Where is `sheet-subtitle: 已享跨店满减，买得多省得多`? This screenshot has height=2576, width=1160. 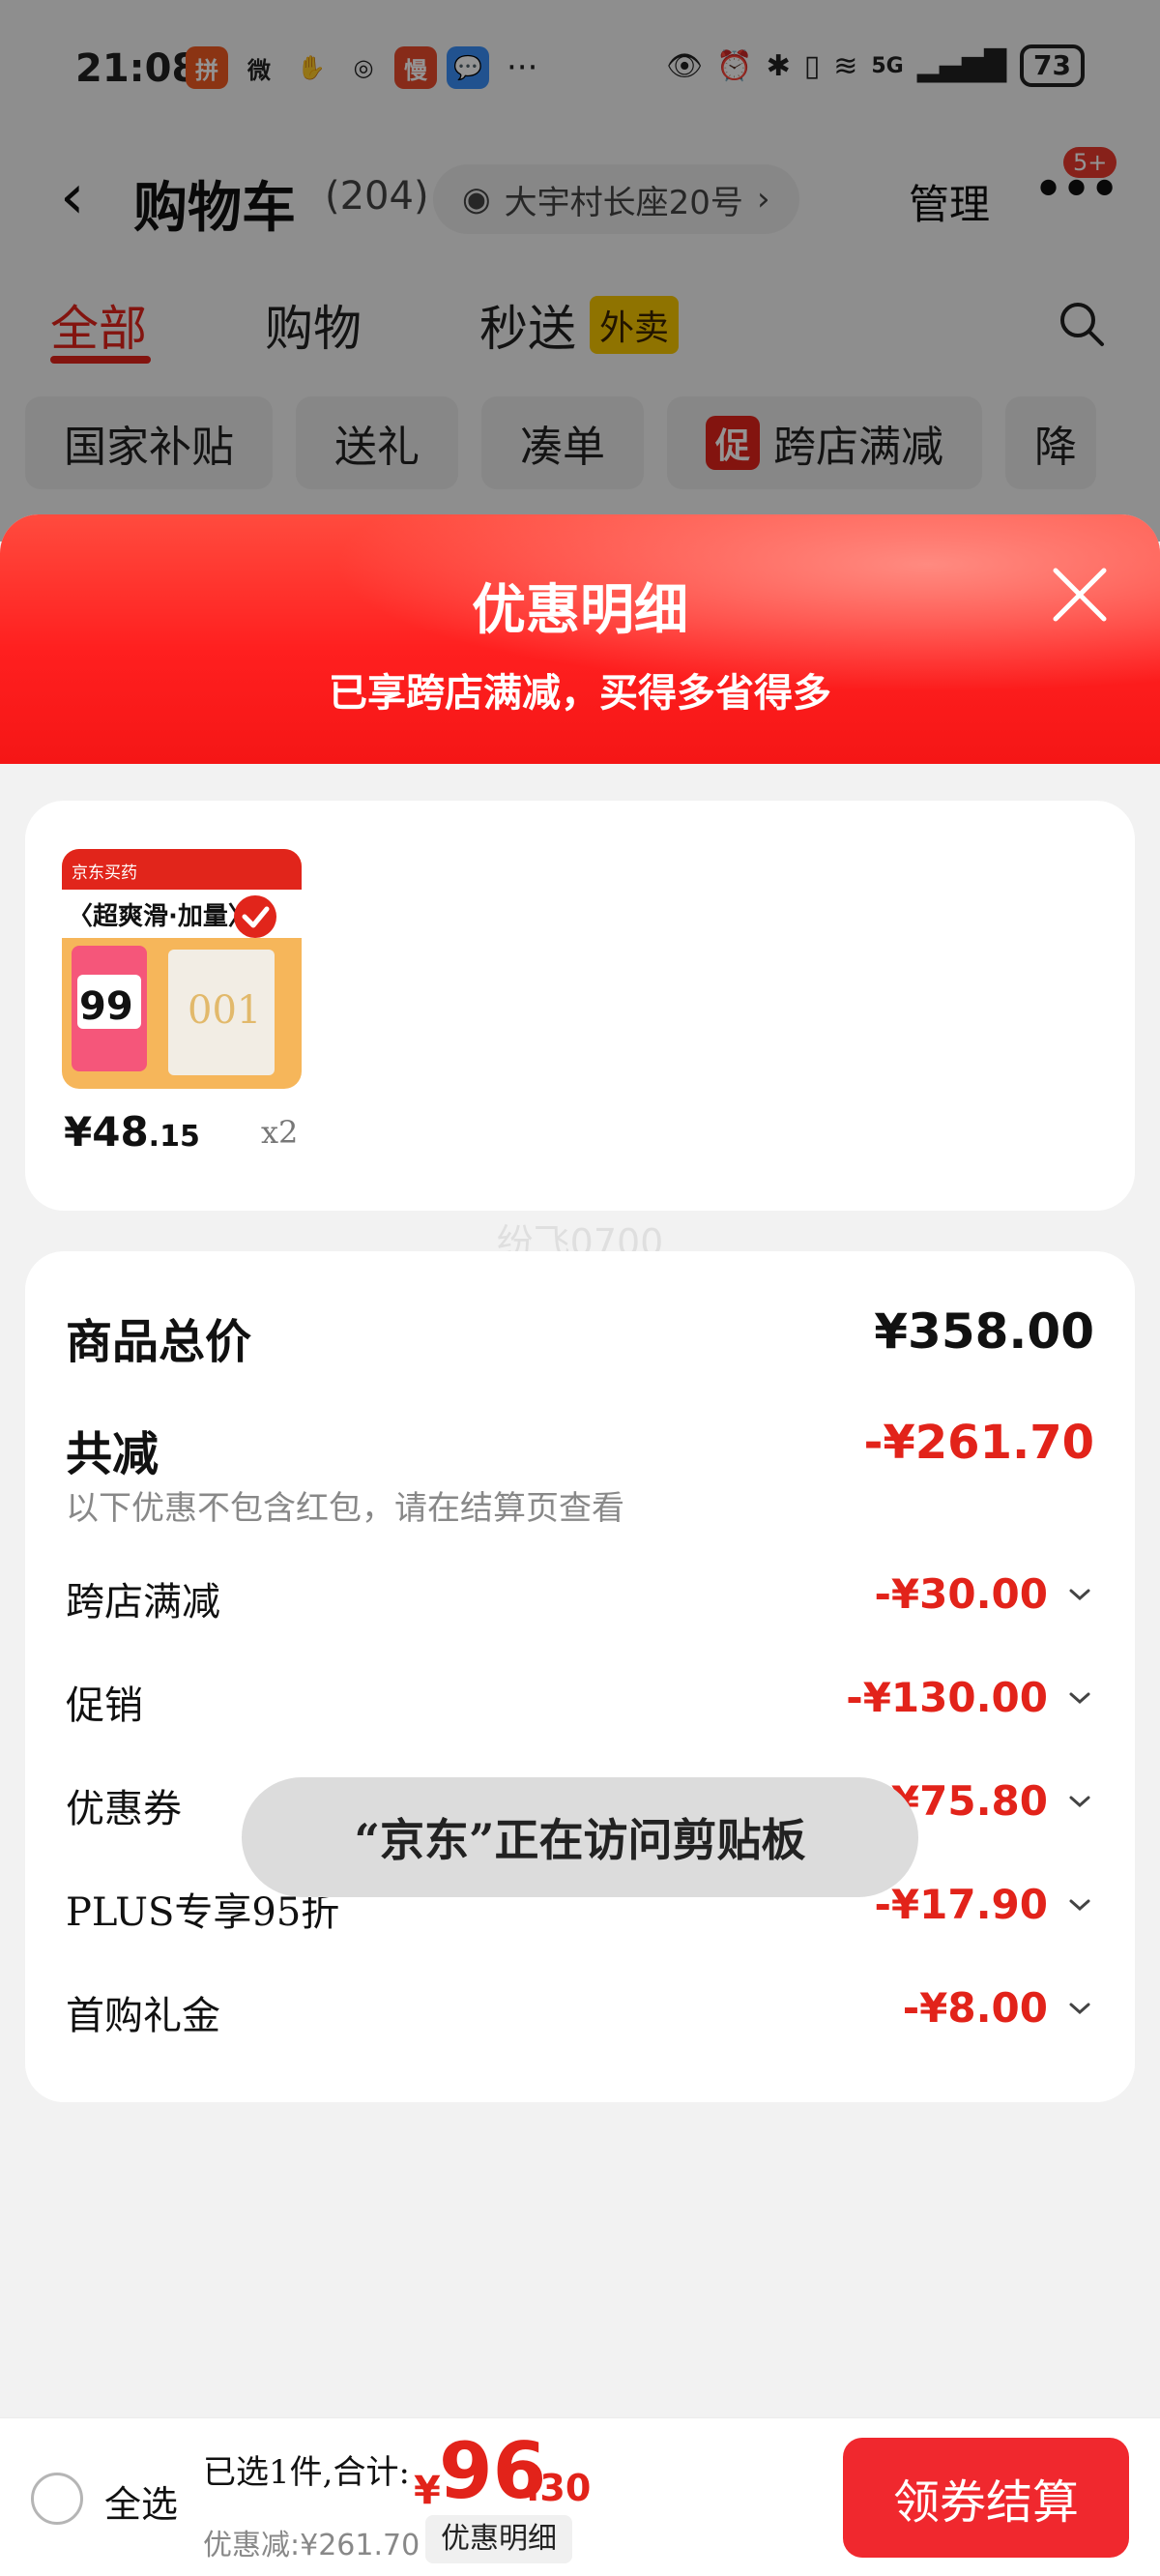 sheet-subtitle: 已享跨店满减，买得多省得多 is located at coordinates (580, 693).